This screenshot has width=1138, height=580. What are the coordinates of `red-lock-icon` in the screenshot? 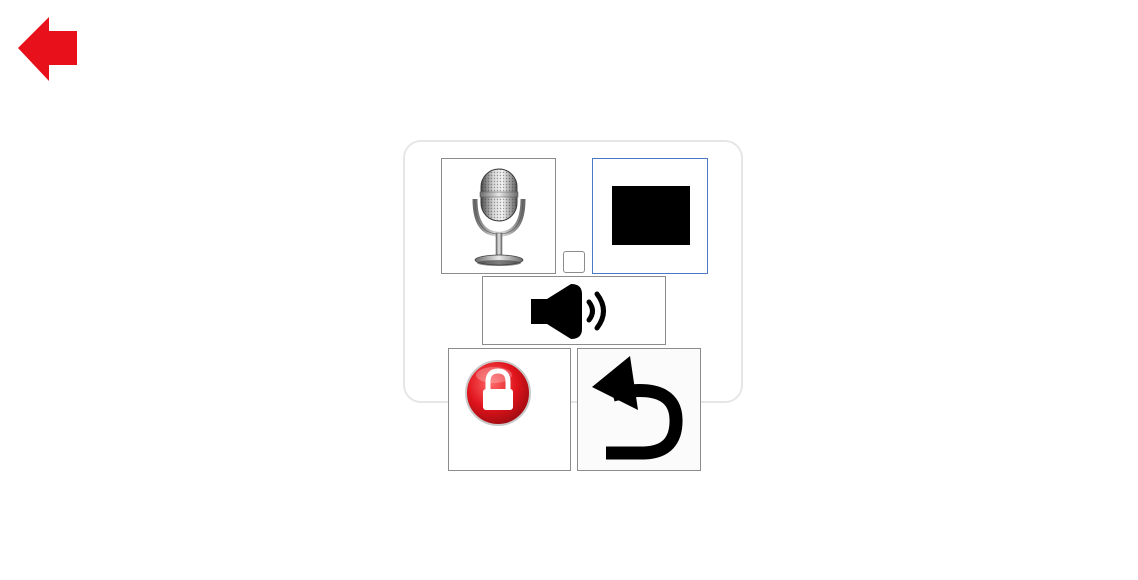 It's located at (498, 393).